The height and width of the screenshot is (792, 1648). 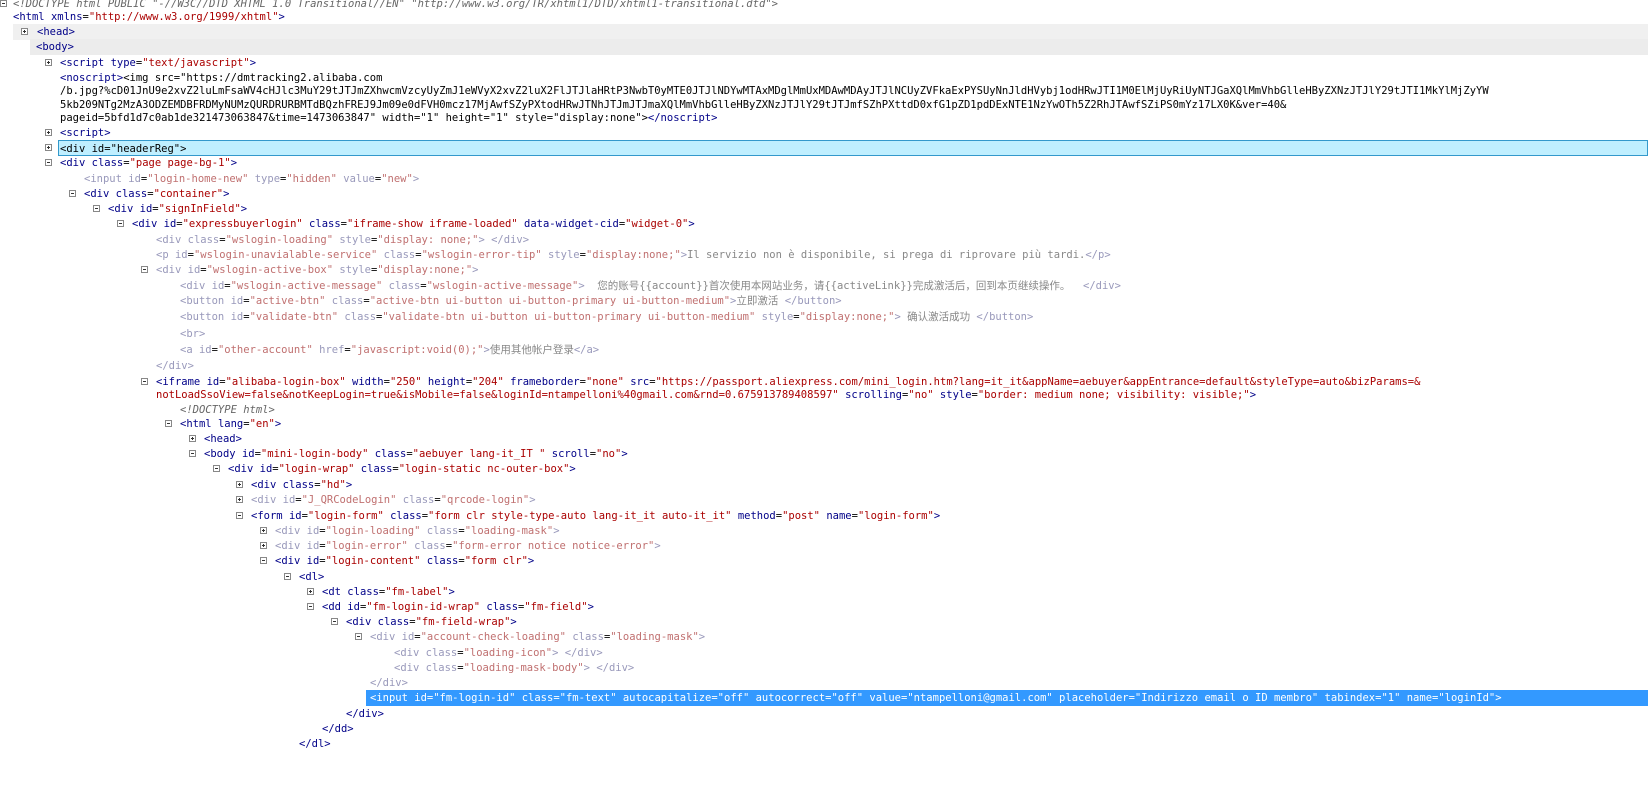 I want to click on tree-row-script: <script>, so click(x=824, y=133).